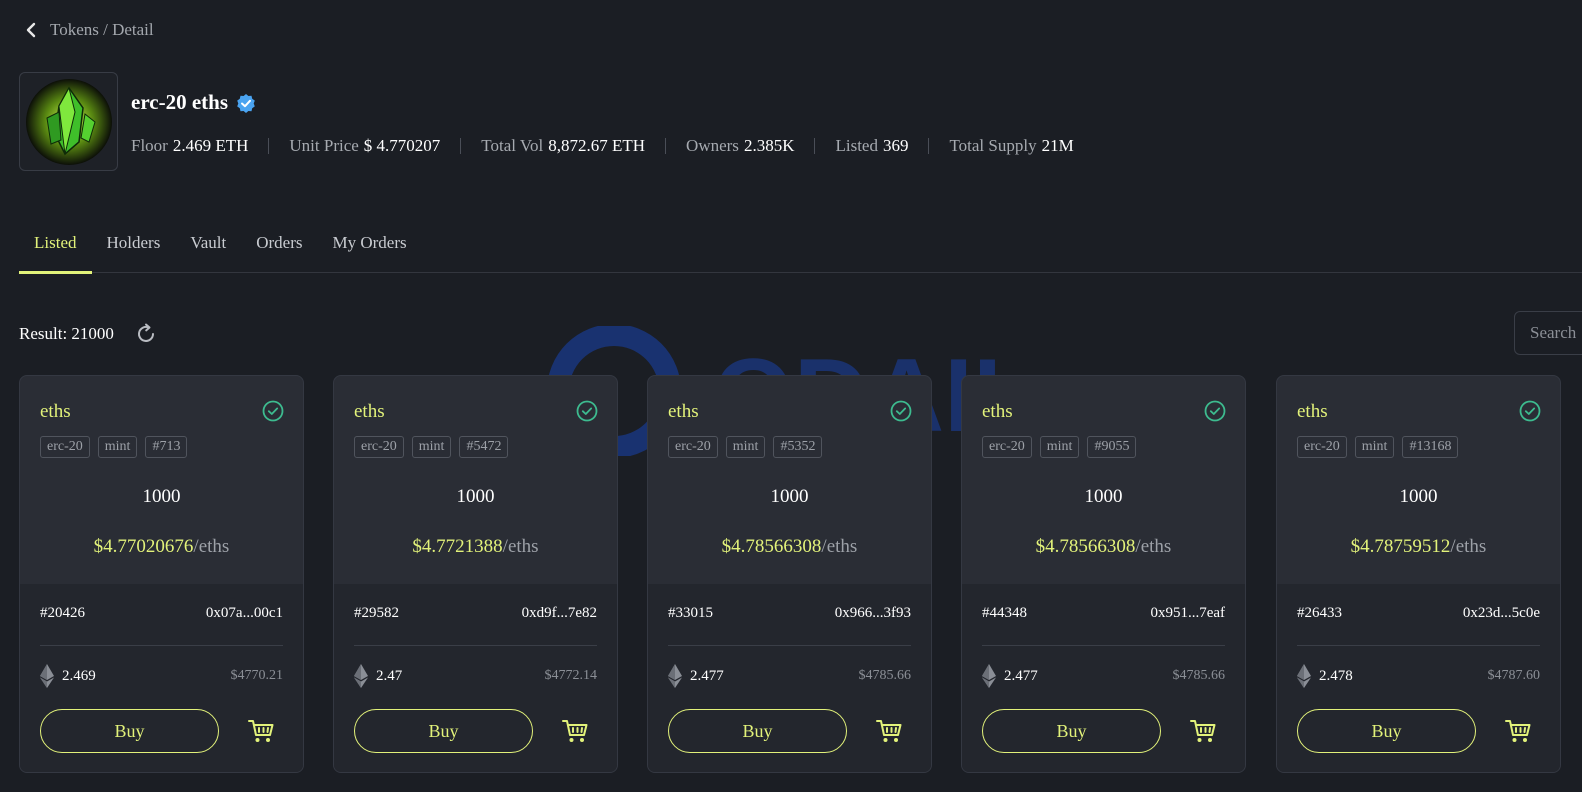 This screenshot has height=792, width=1582. What do you see at coordinates (161, 676) in the screenshot?
I see `card-price-row: 2.469 $4770.21` at bounding box center [161, 676].